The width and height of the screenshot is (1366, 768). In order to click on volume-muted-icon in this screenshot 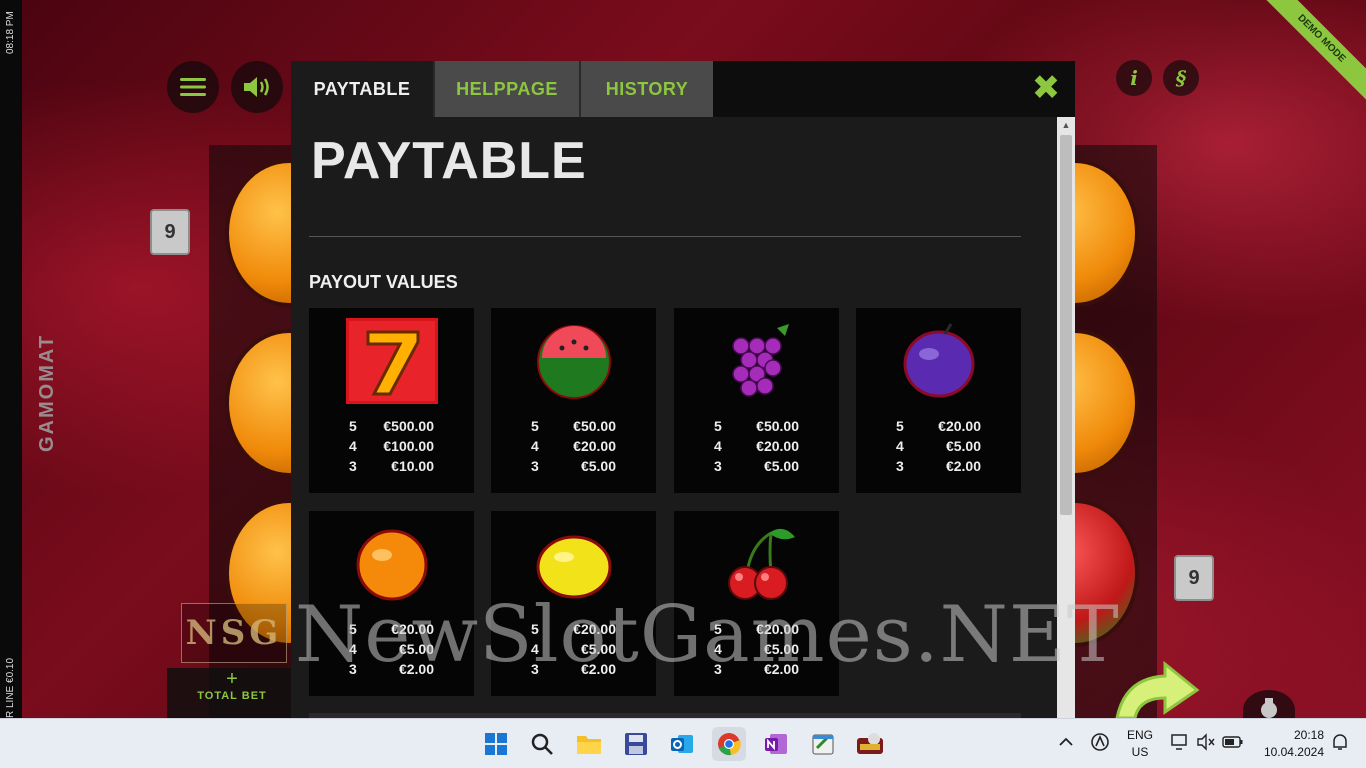, I will do `click(1206, 742)`.